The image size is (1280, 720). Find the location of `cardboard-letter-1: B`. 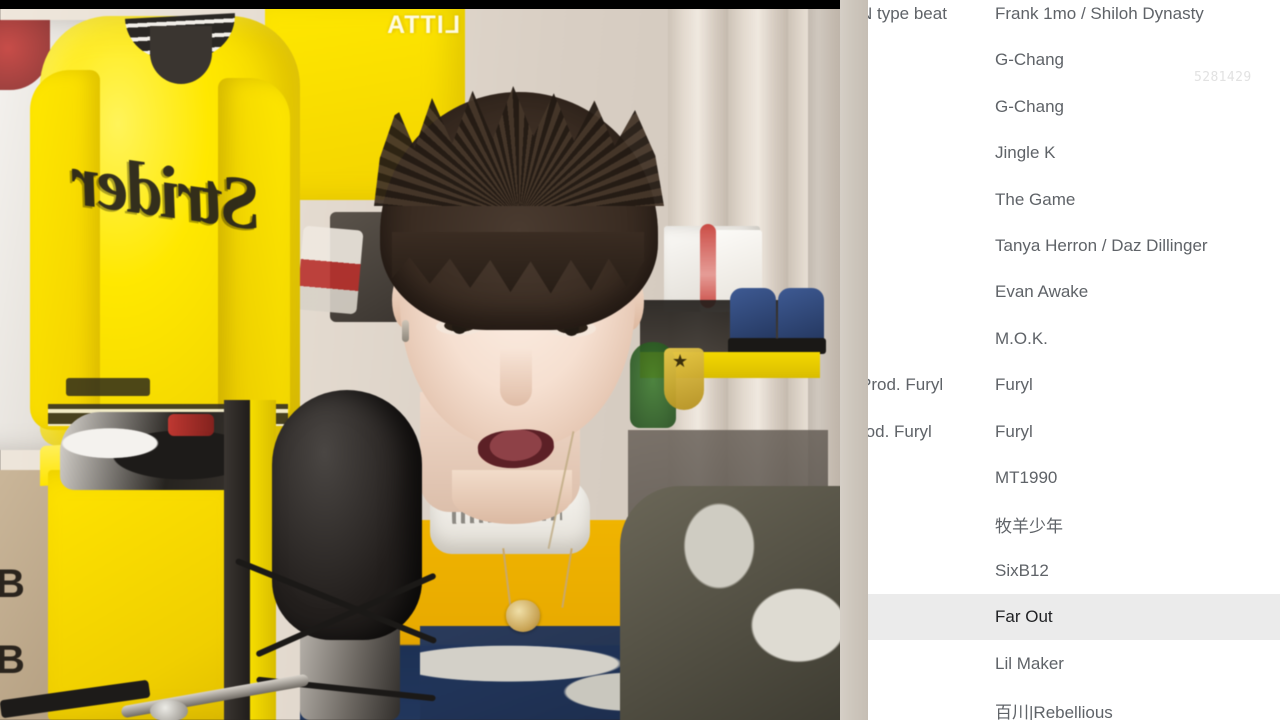

cardboard-letter-1: B is located at coordinates (12, 584).